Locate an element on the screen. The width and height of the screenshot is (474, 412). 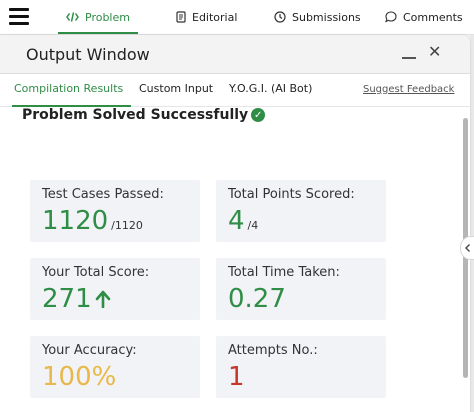
test-cases-card: Test Cases Passed: 1120 /1120 is located at coordinates (115, 211).